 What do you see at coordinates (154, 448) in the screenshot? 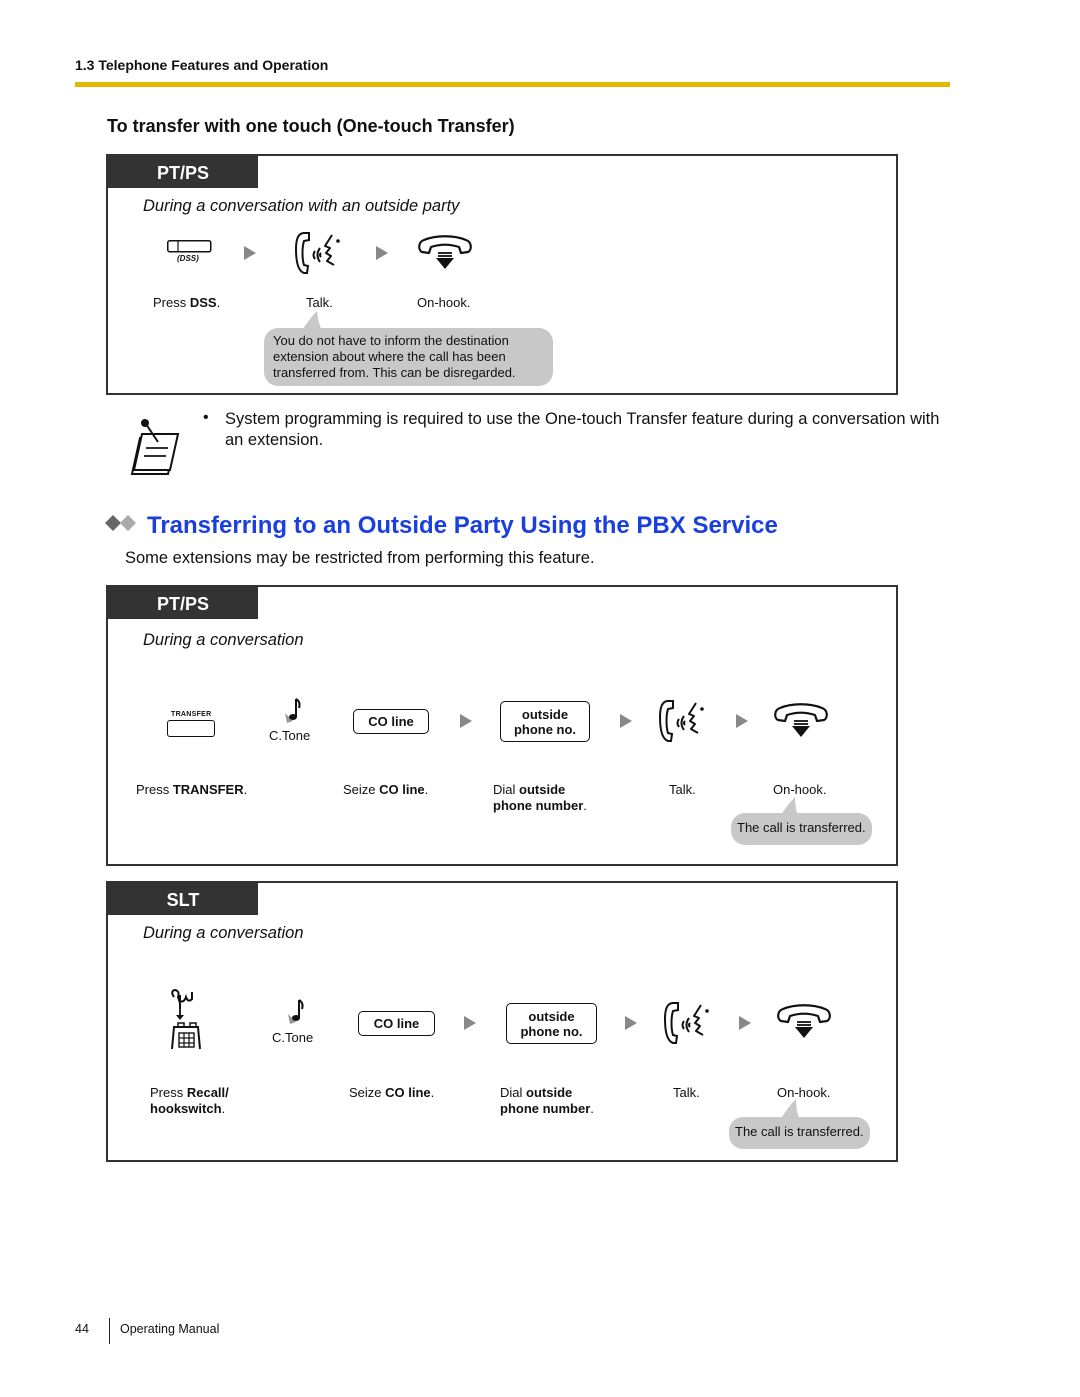
I see `note-icon` at bounding box center [154, 448].